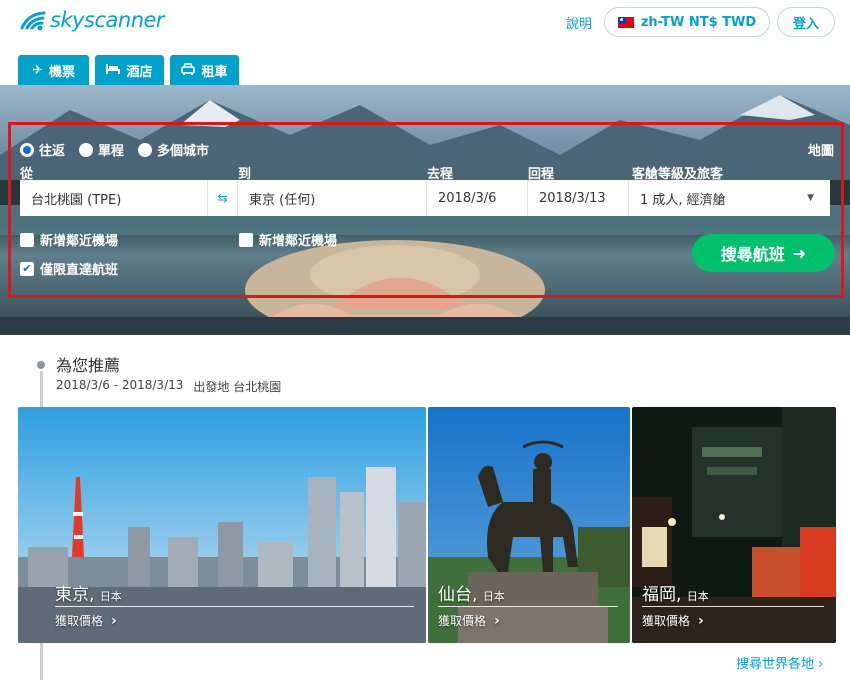  I want to click on destination-city: 福岡, 日本, so click(675, 595).